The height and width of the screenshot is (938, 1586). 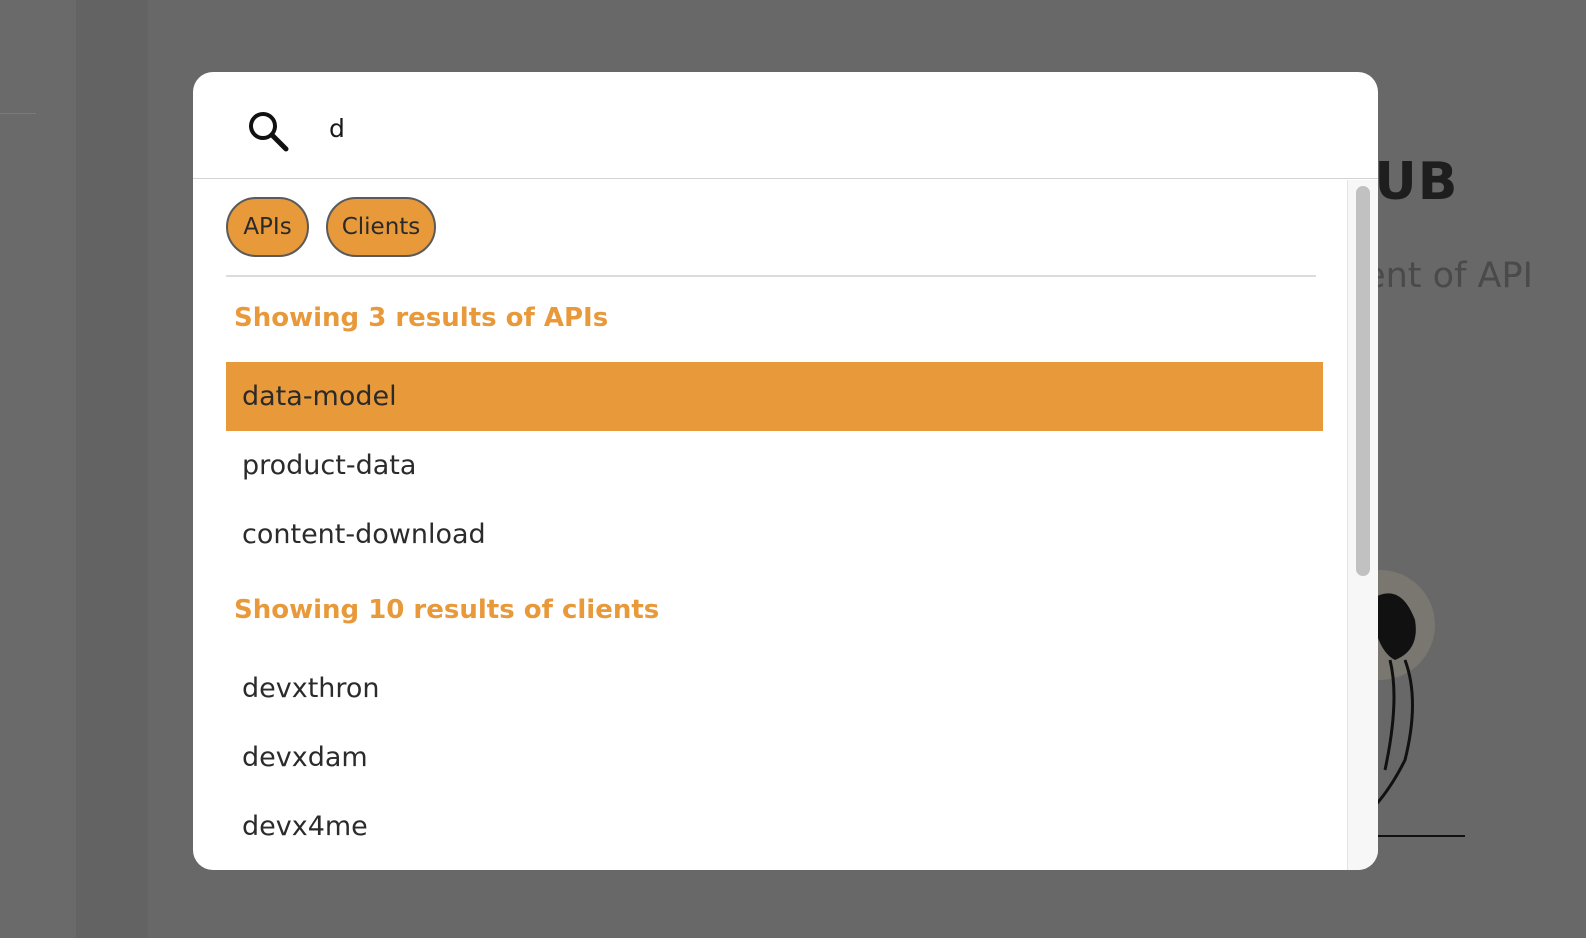 I want to click on background-sidebar-edge, so click(x=112, y=469).